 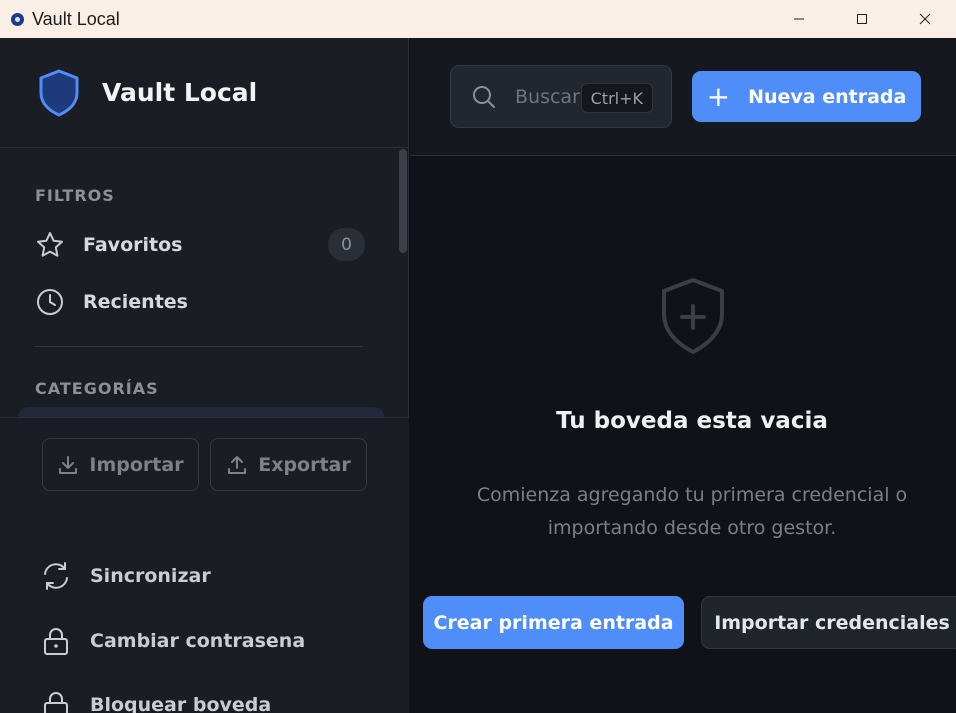 I want to click on maximize-button, so click(x=861, y=19).